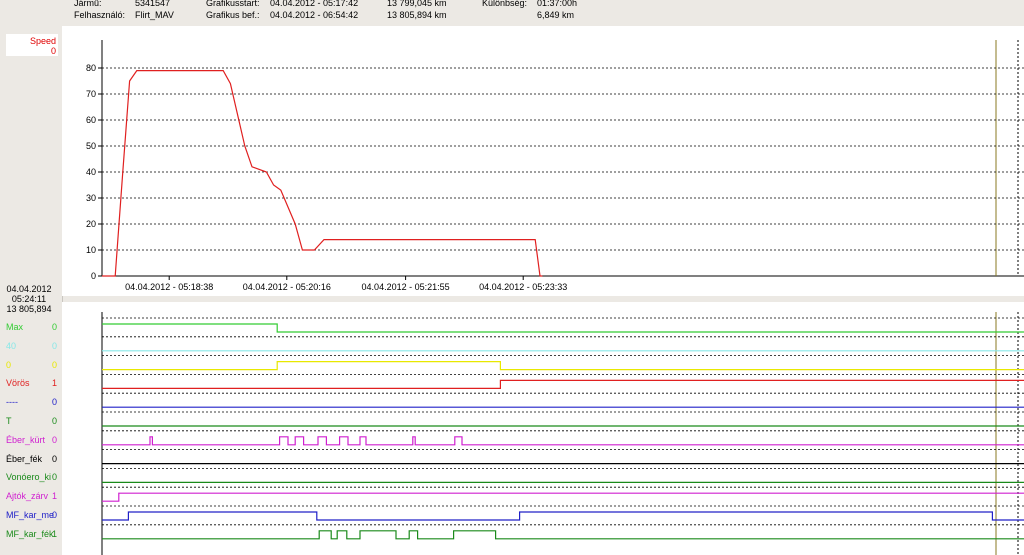 This screenshot has height=555, width=1024. Describe the element at coordinates (91, 198) in the screenshot. I see `y-tick-label: 30` at that location.